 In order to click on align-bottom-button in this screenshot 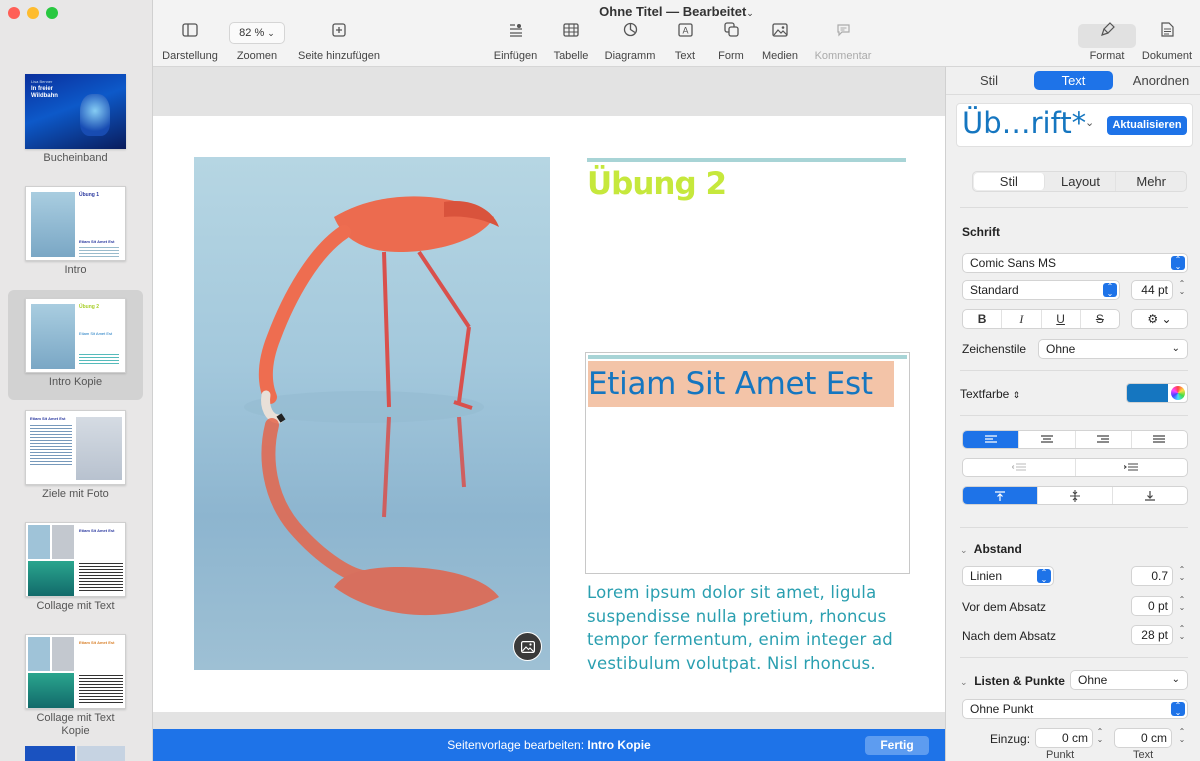, I will do `click(1150, 495)`.